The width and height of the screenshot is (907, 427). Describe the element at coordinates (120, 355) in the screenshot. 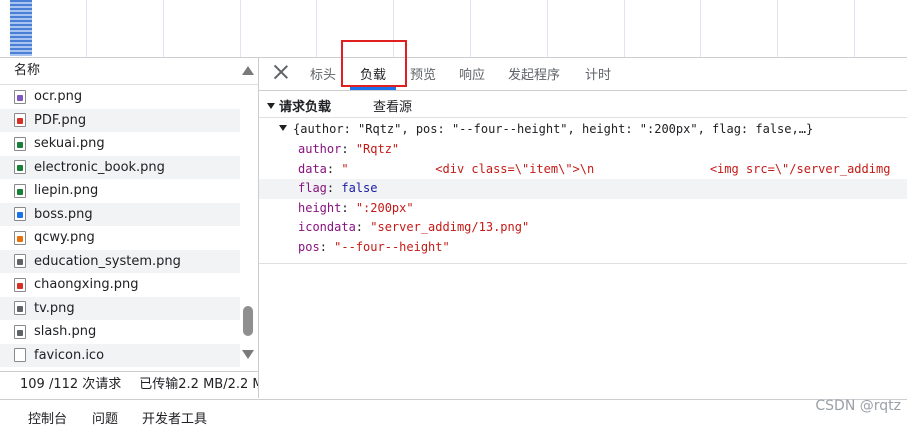

I see `request-row: favicon.ico` at that location.